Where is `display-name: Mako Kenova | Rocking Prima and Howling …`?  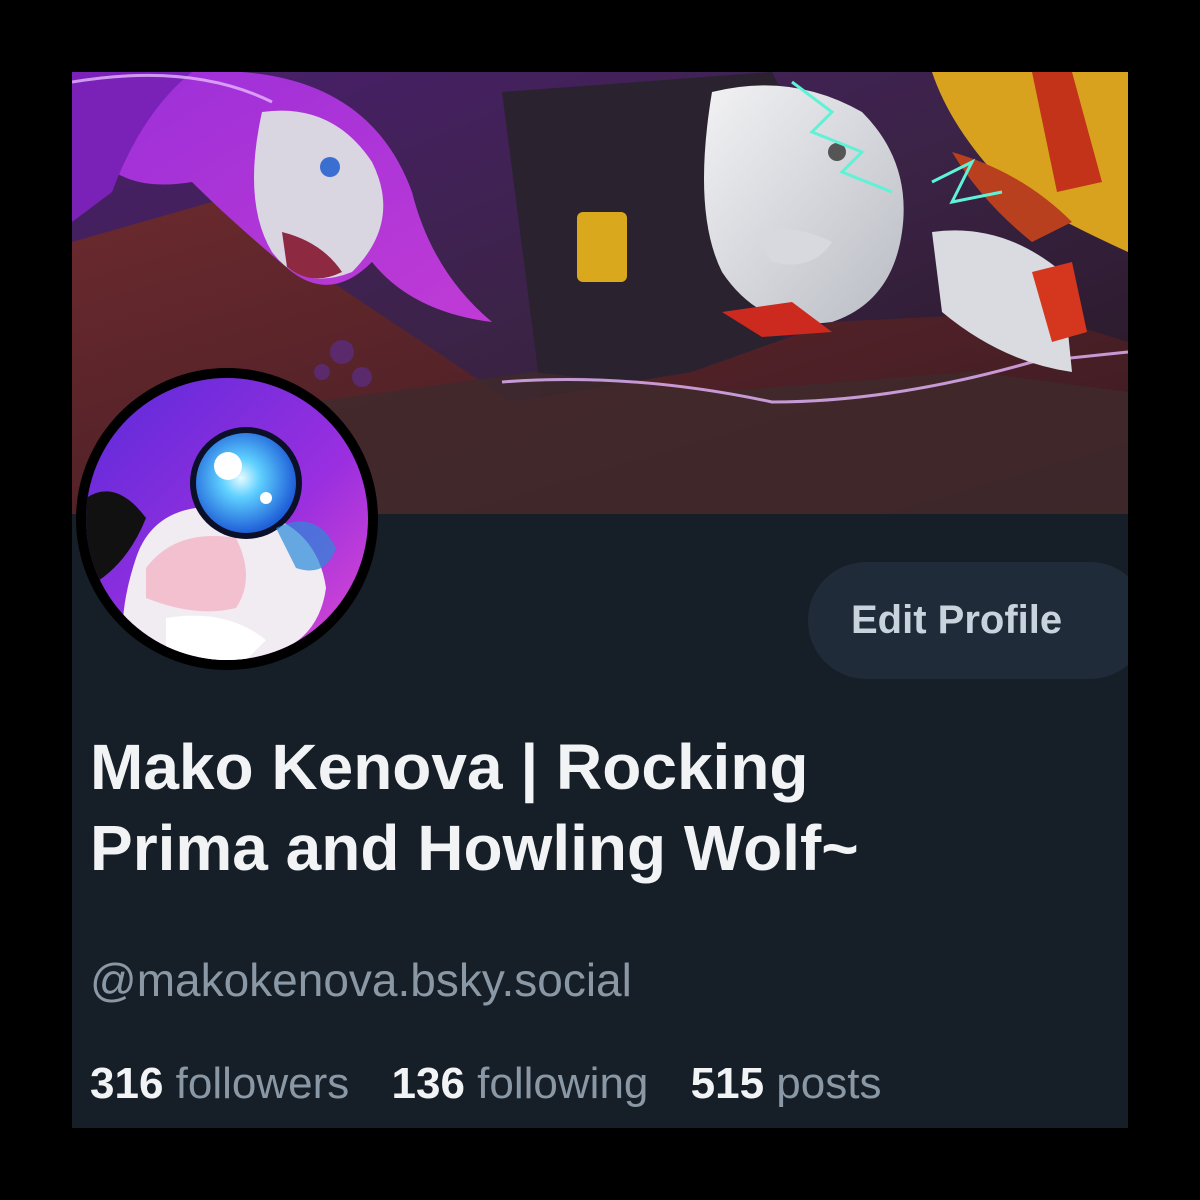 display-name: Mako Kenova | Rocking Prima and Howling … is located at coordinates (605, 808).